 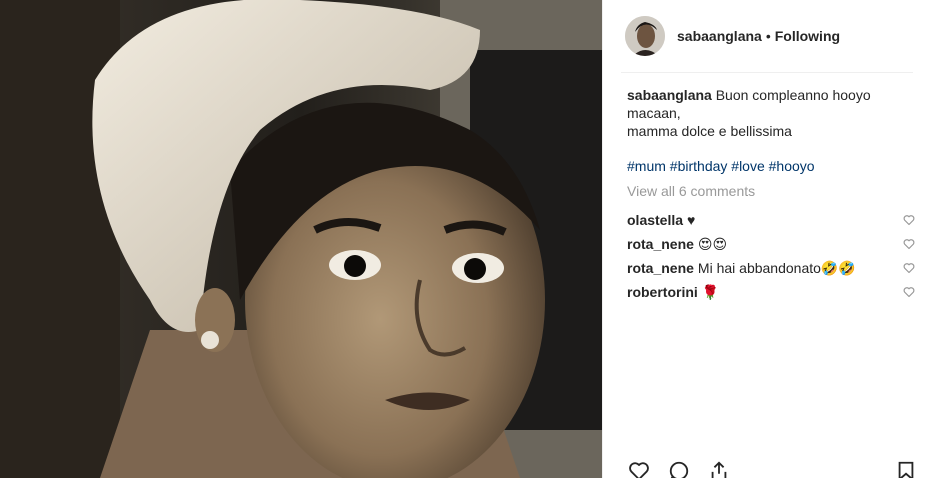 What do you see at coordinates (691, 220) in the screenshot?
I see `comment-text: ♥` at bounding box center [691, 220].